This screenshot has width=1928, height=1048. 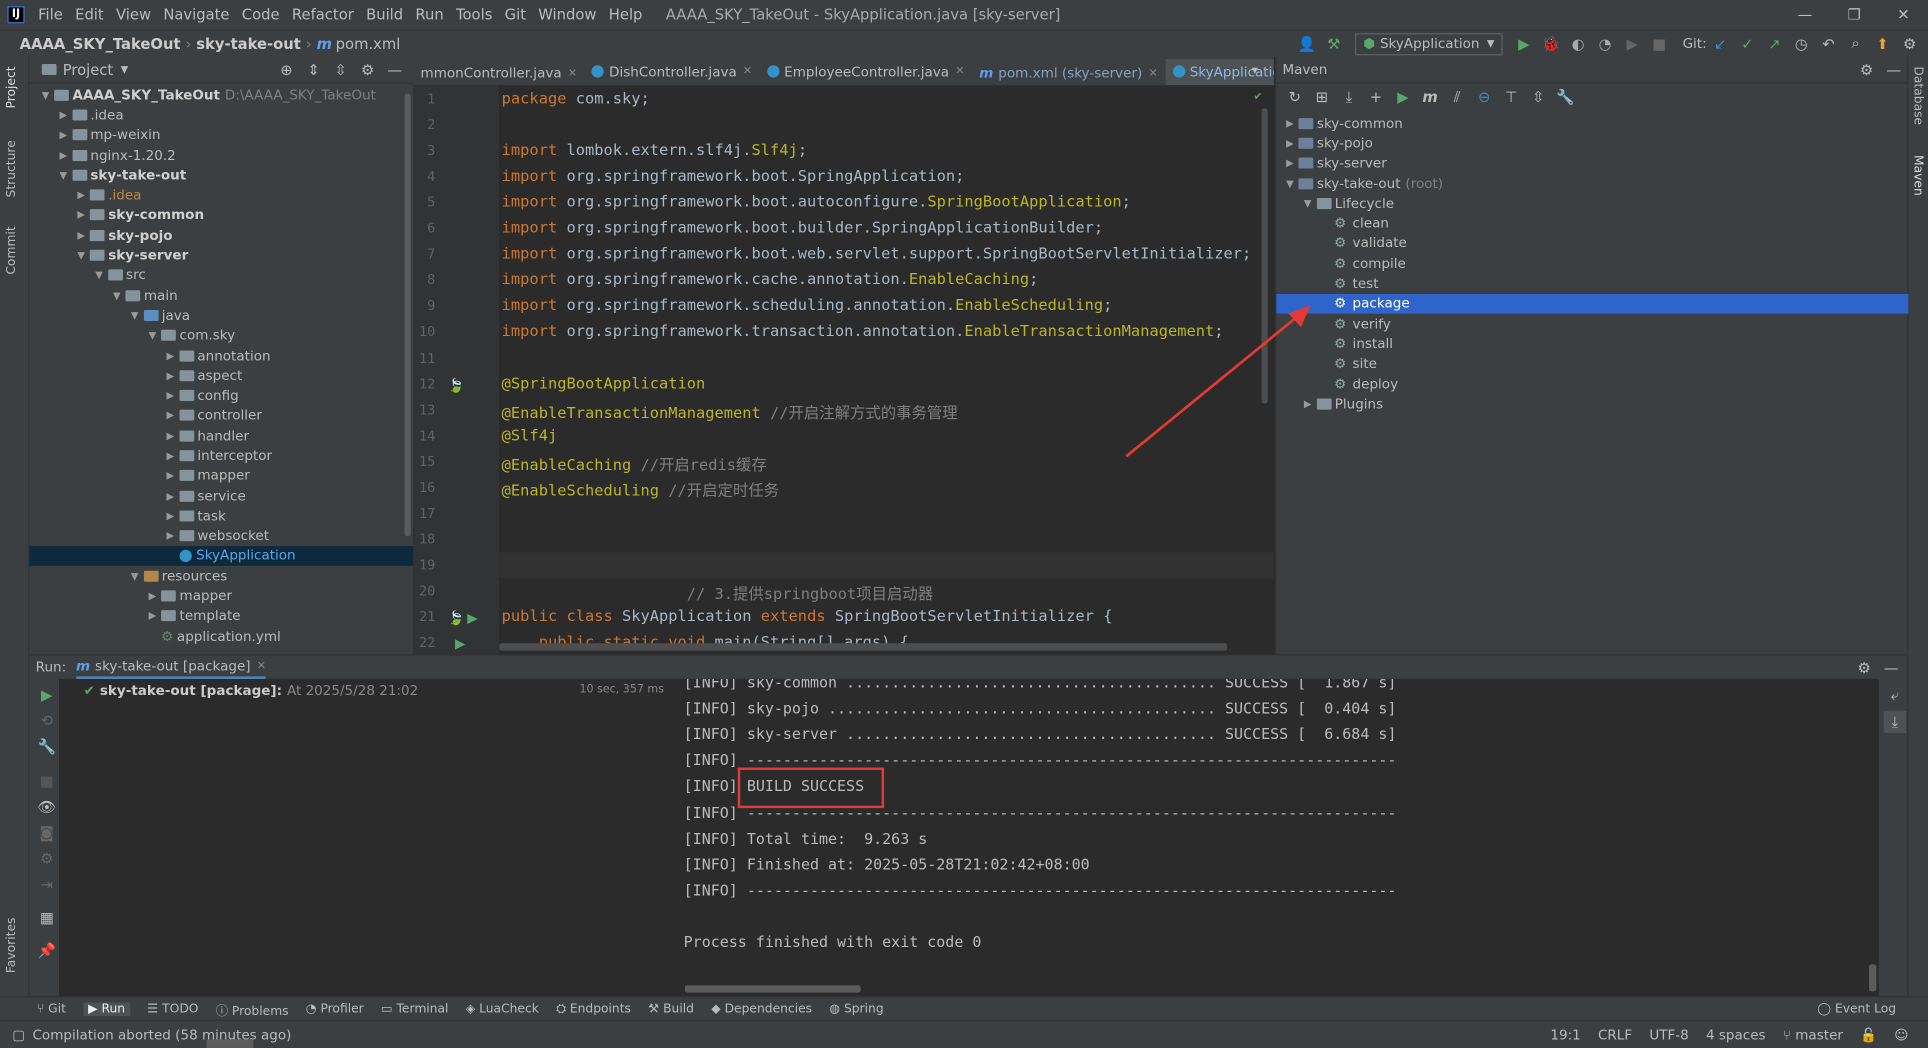 What do you see at coordinates (1605, 44) in the screenshot?
I see `profile-icon: ◔` at bounding box center [1605, 44].